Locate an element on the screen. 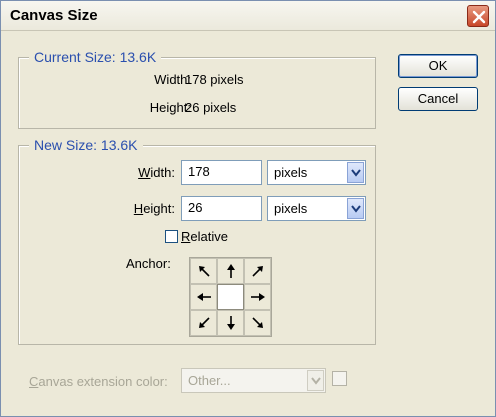 The image size is (496, 417). arrow-up-icon is located at coordinates (230, 271).